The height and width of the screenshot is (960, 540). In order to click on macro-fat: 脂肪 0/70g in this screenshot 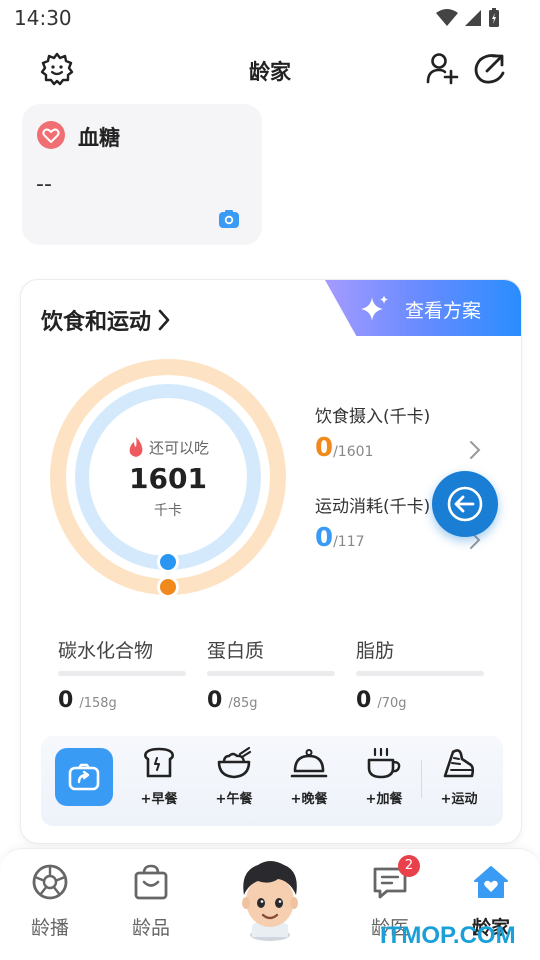, I will do `click(421, 674)`.